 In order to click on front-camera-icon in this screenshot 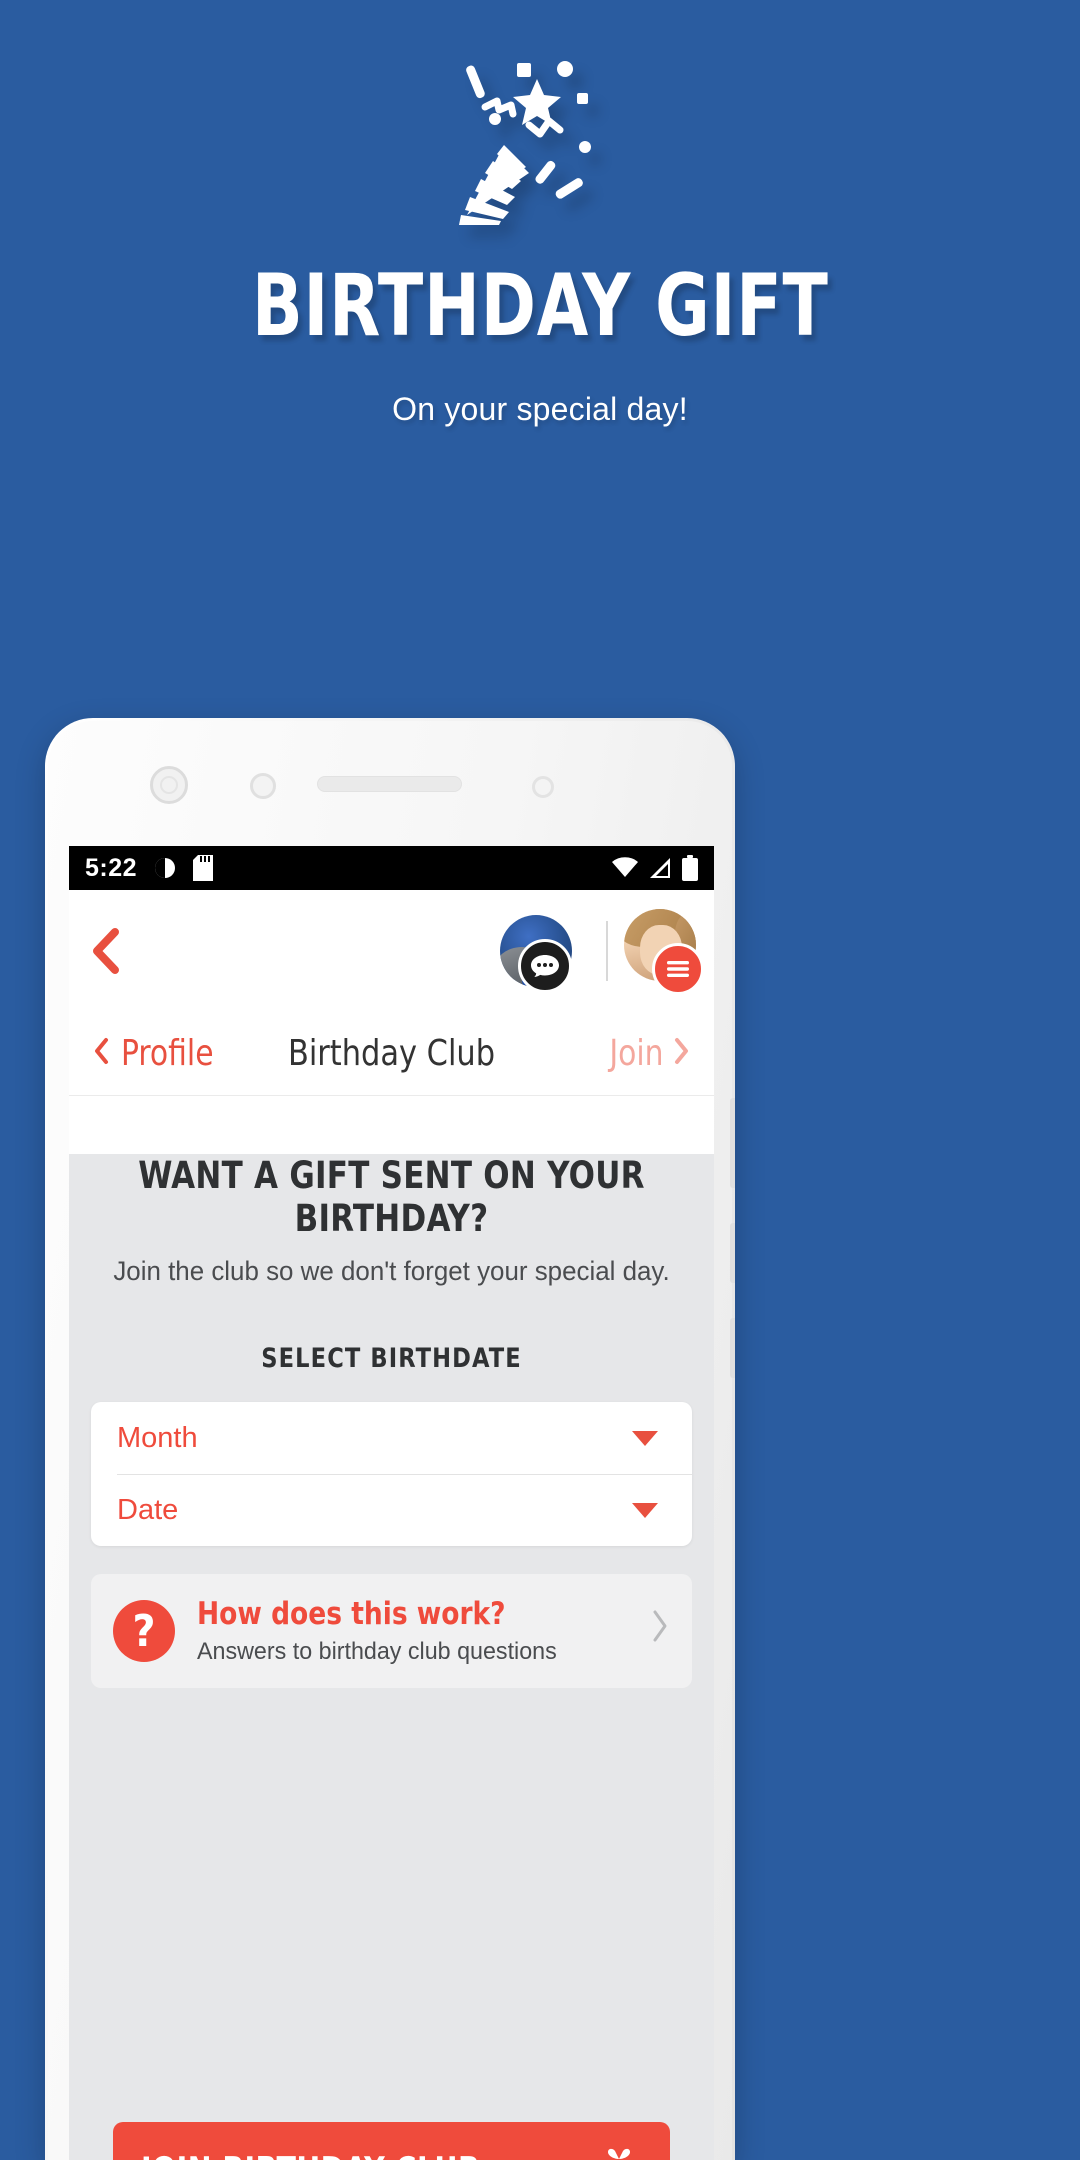, I will do `click(169, 785)`.